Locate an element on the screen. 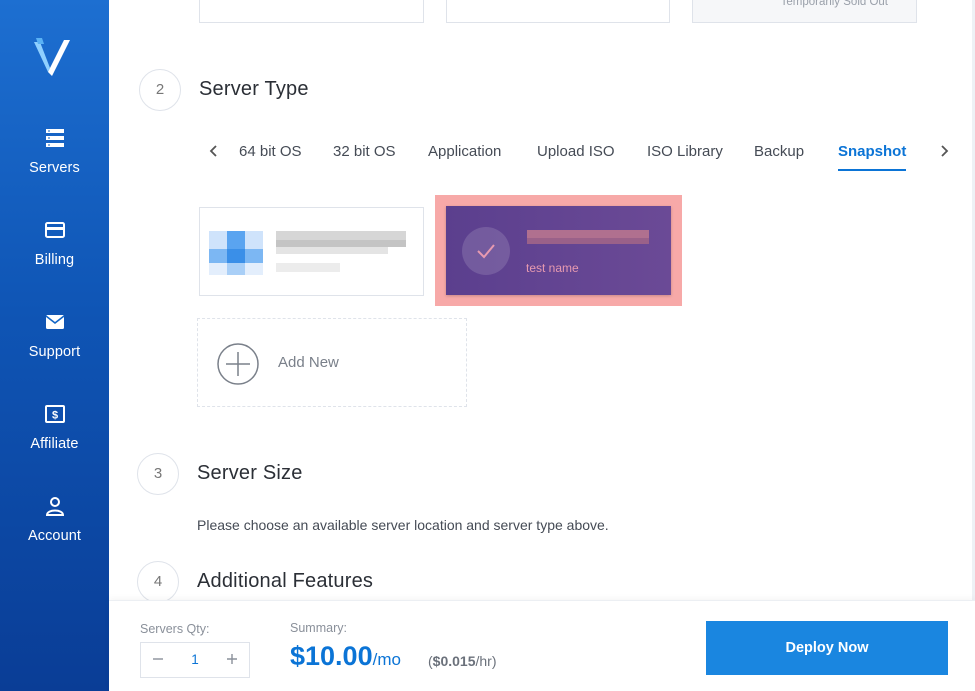 The height and width of the screenshot is (691, 975). chevron-left-icon is located at coordinates (214, 151).